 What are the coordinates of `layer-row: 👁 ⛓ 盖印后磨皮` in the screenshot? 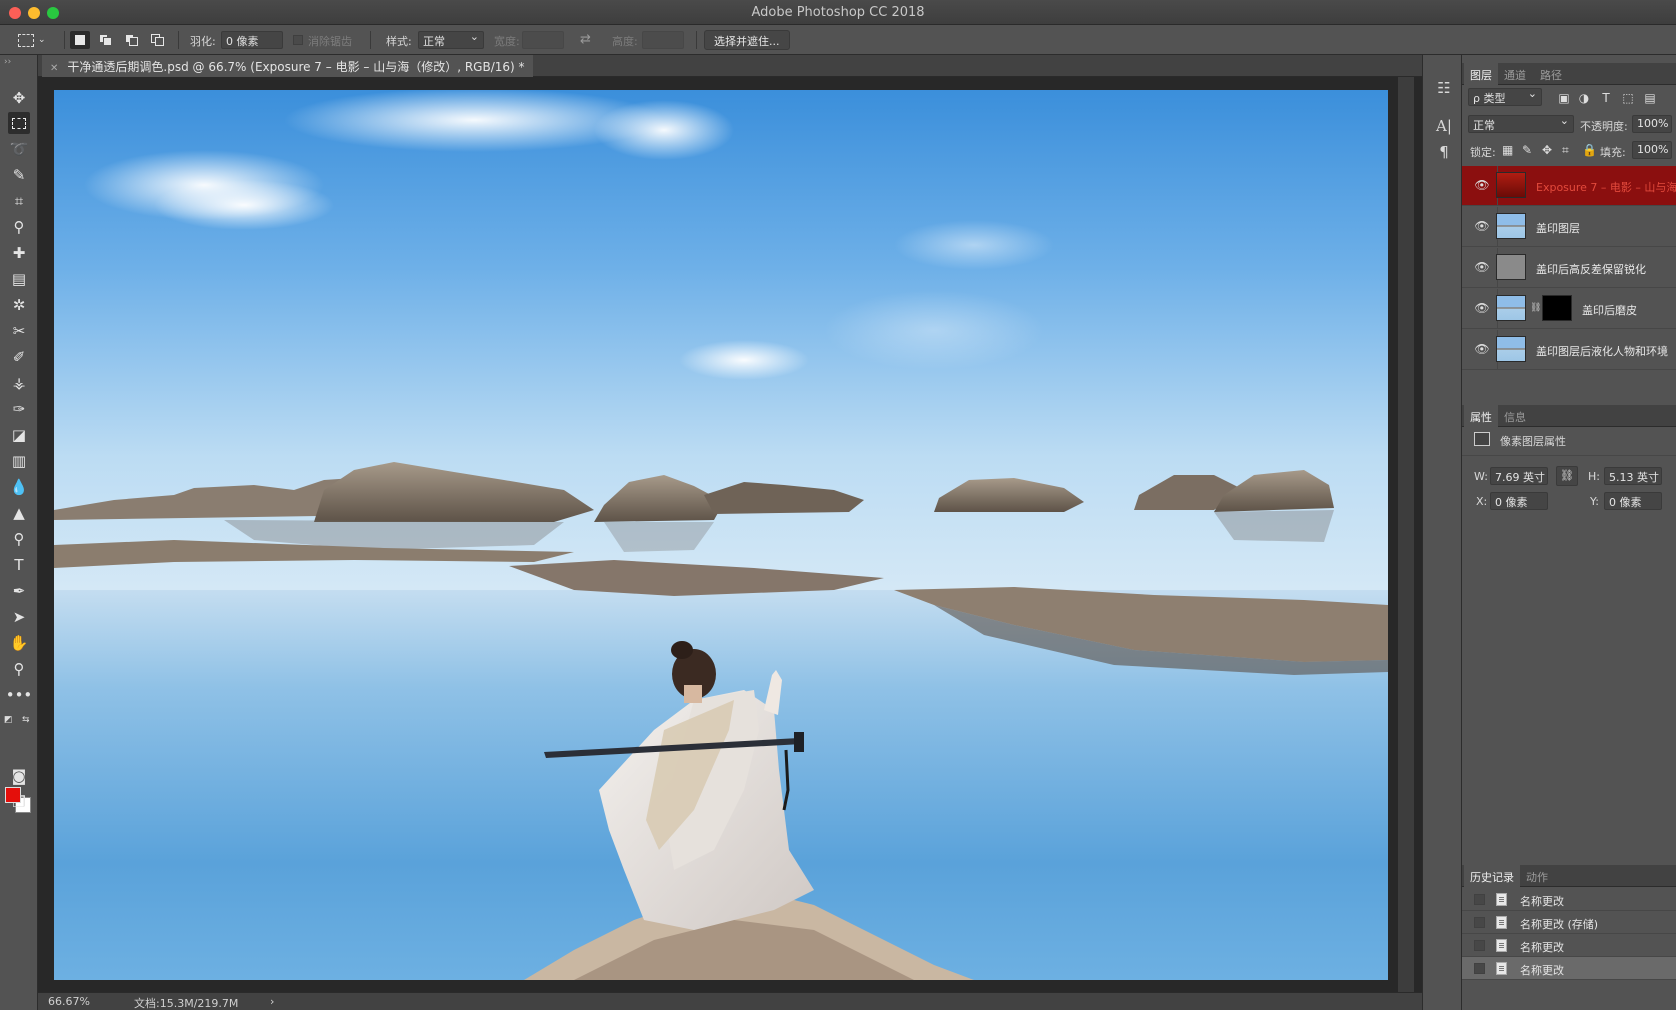 It's located at (1569, 309).